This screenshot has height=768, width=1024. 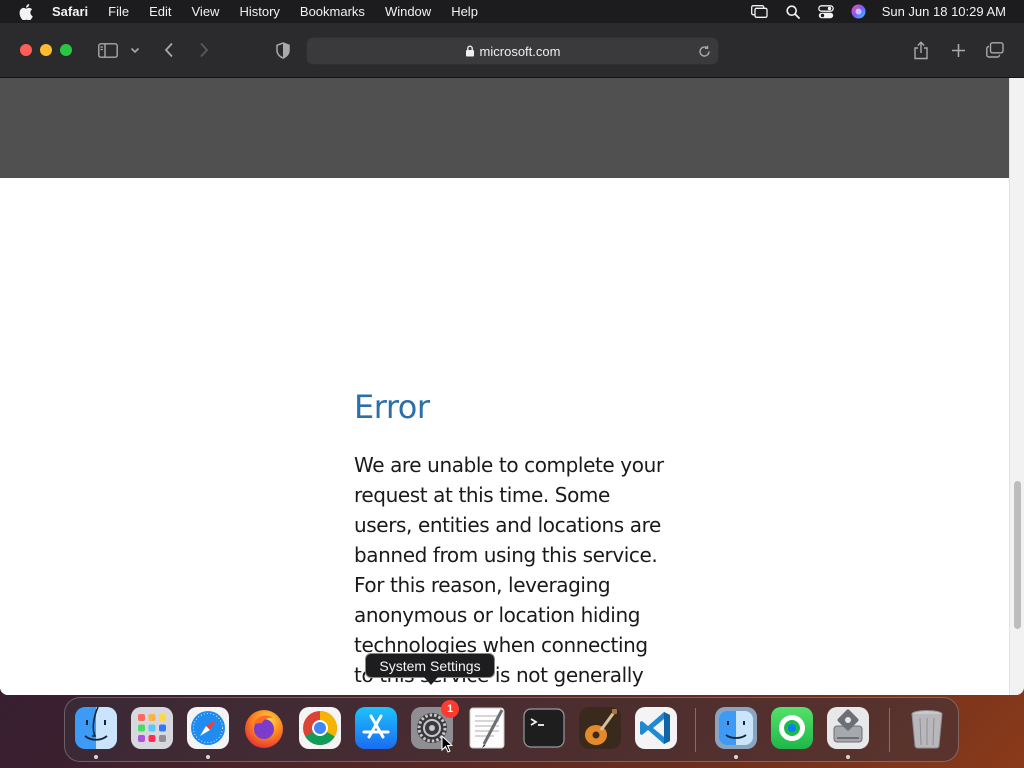 What do you see at coordinates (204, 50) in the screenshot?
I see `forward-arrow-icon` at bounding box center [204, 50].